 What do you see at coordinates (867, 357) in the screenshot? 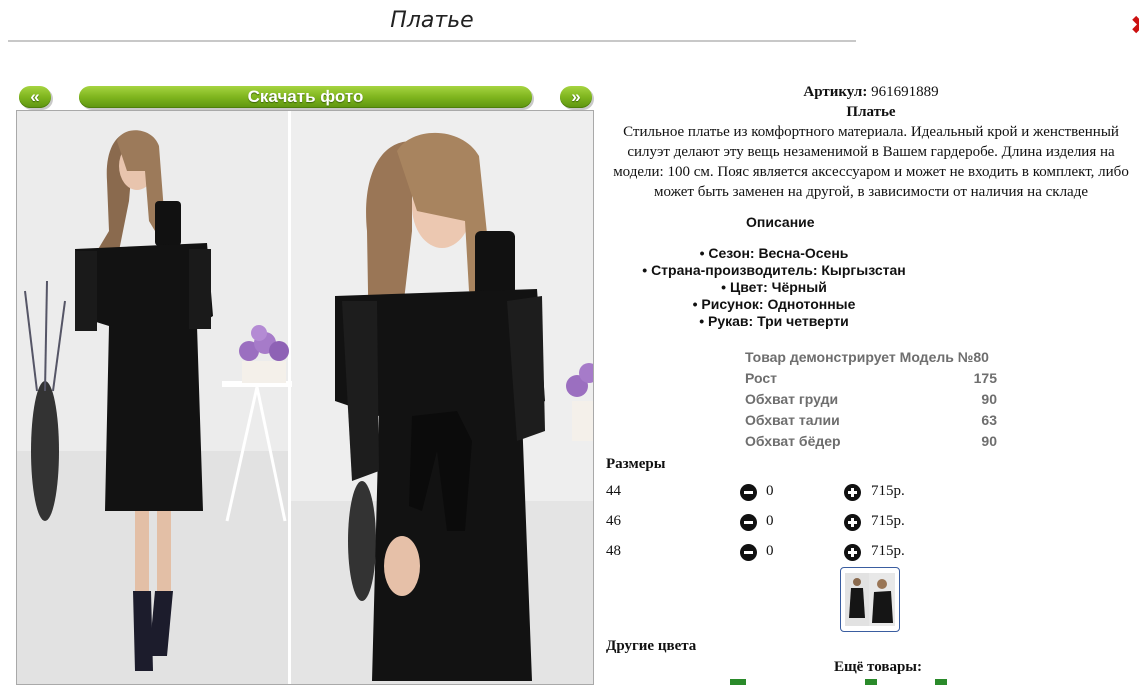
I see `model-header-text: Товар демонстрирует Модель №80` at bounding box center [867, 357].